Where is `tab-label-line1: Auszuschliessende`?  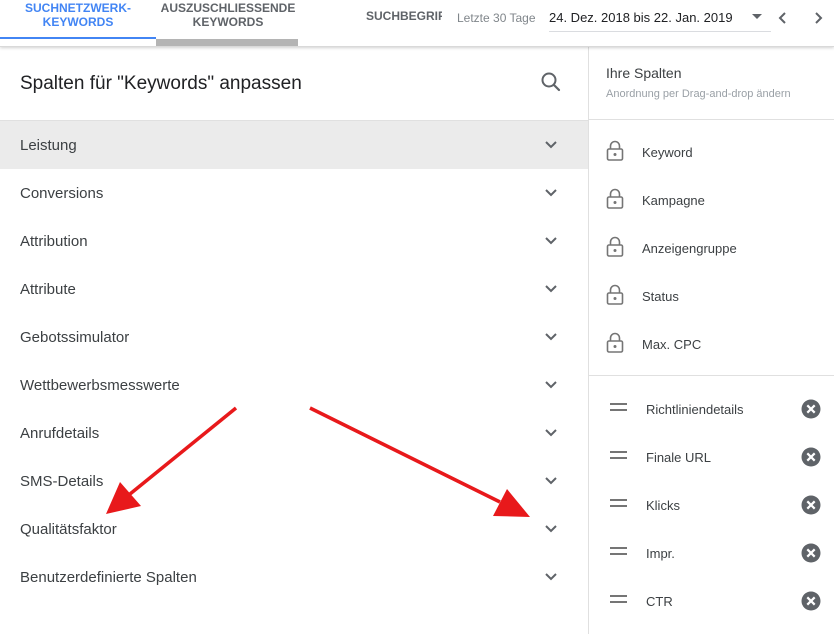 tab-label-line1: Auszuschliessende is located at coordinates (228, 8).